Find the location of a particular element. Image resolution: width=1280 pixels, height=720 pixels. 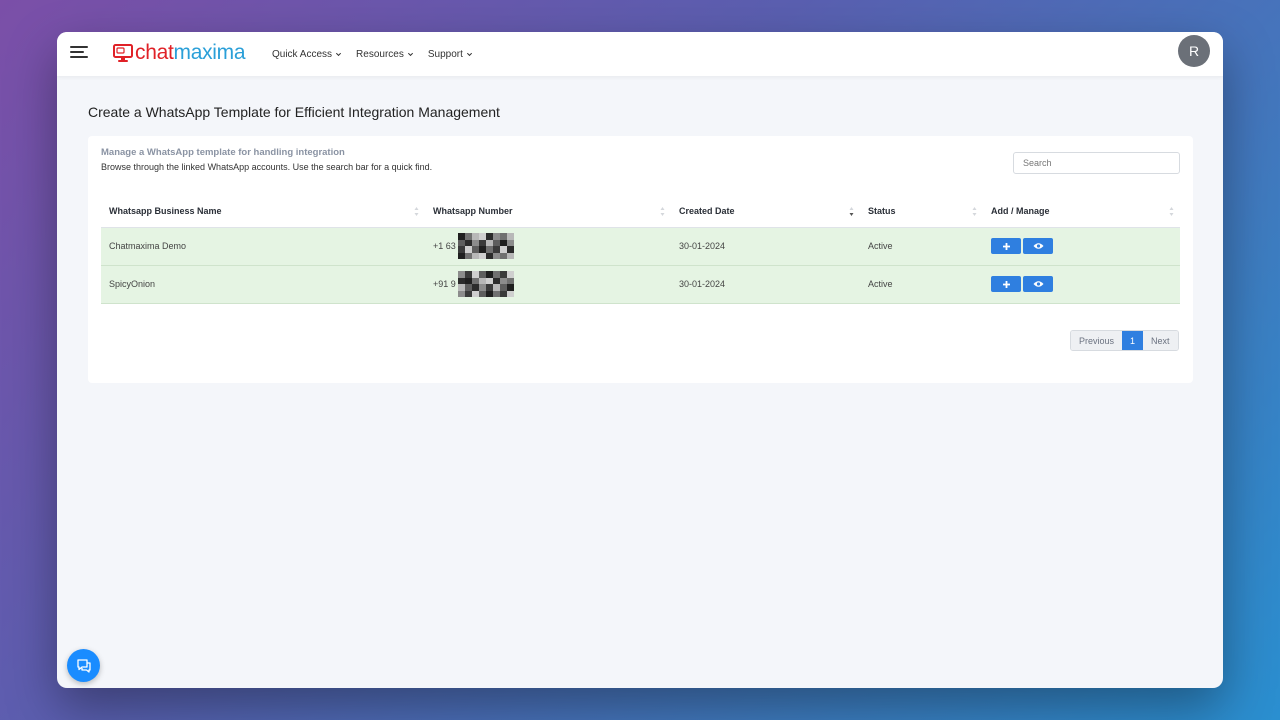

nav-support: Support is located at coordinates (450, 54).